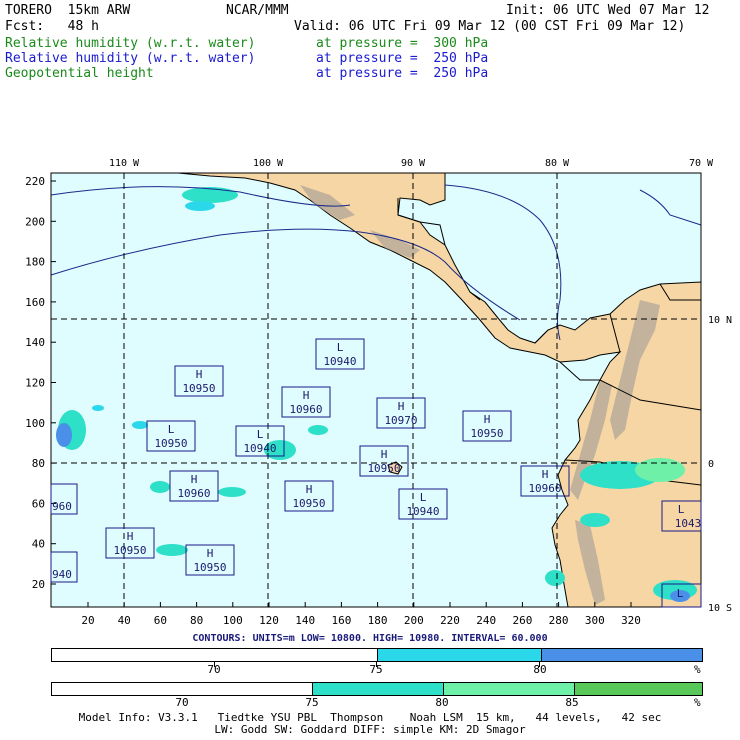  Describe the element at coordinates (35, 423) in the screenshot. I see `y-tick-label: 100` at that location.